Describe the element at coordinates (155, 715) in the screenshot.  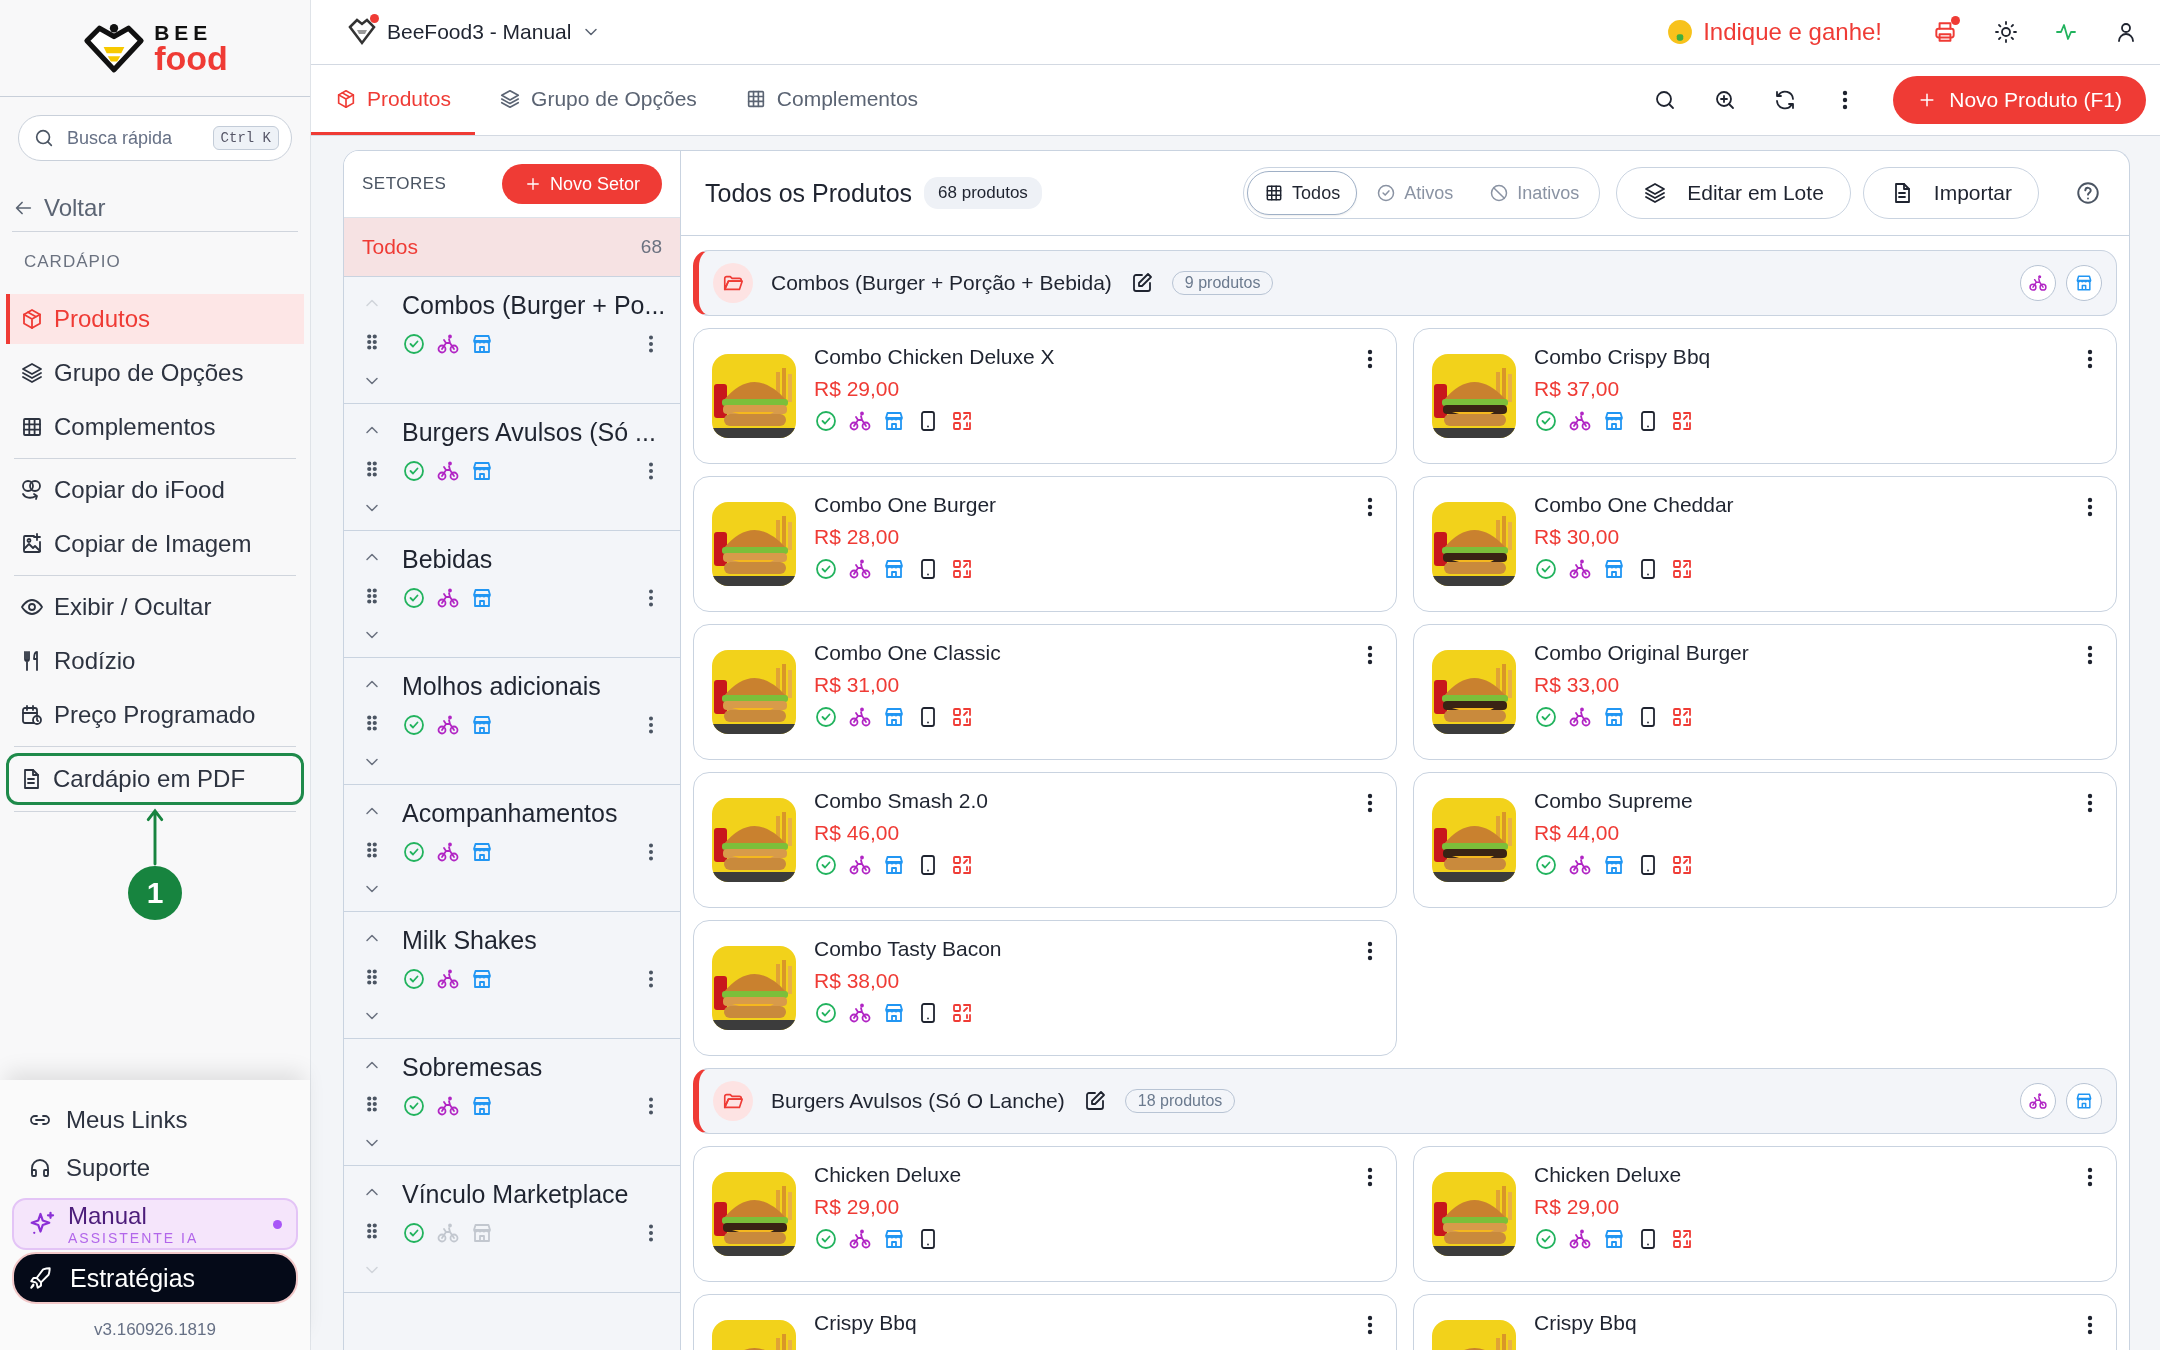
I see `menu-item: Preço Programado` at that location.